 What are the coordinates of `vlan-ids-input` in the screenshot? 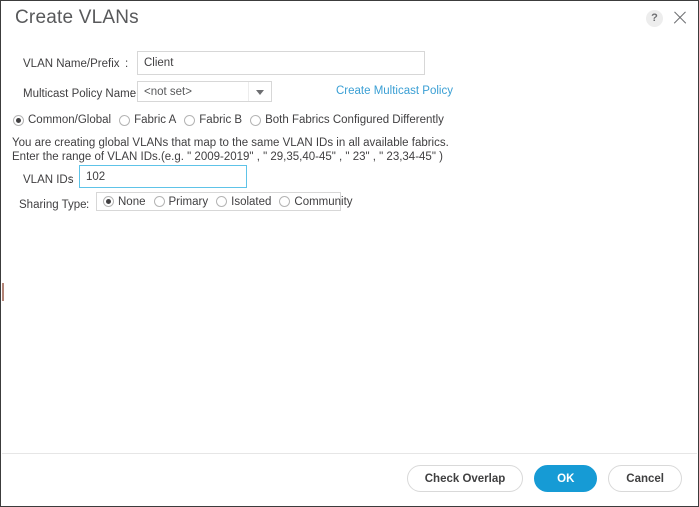 It's located at (163, 176).